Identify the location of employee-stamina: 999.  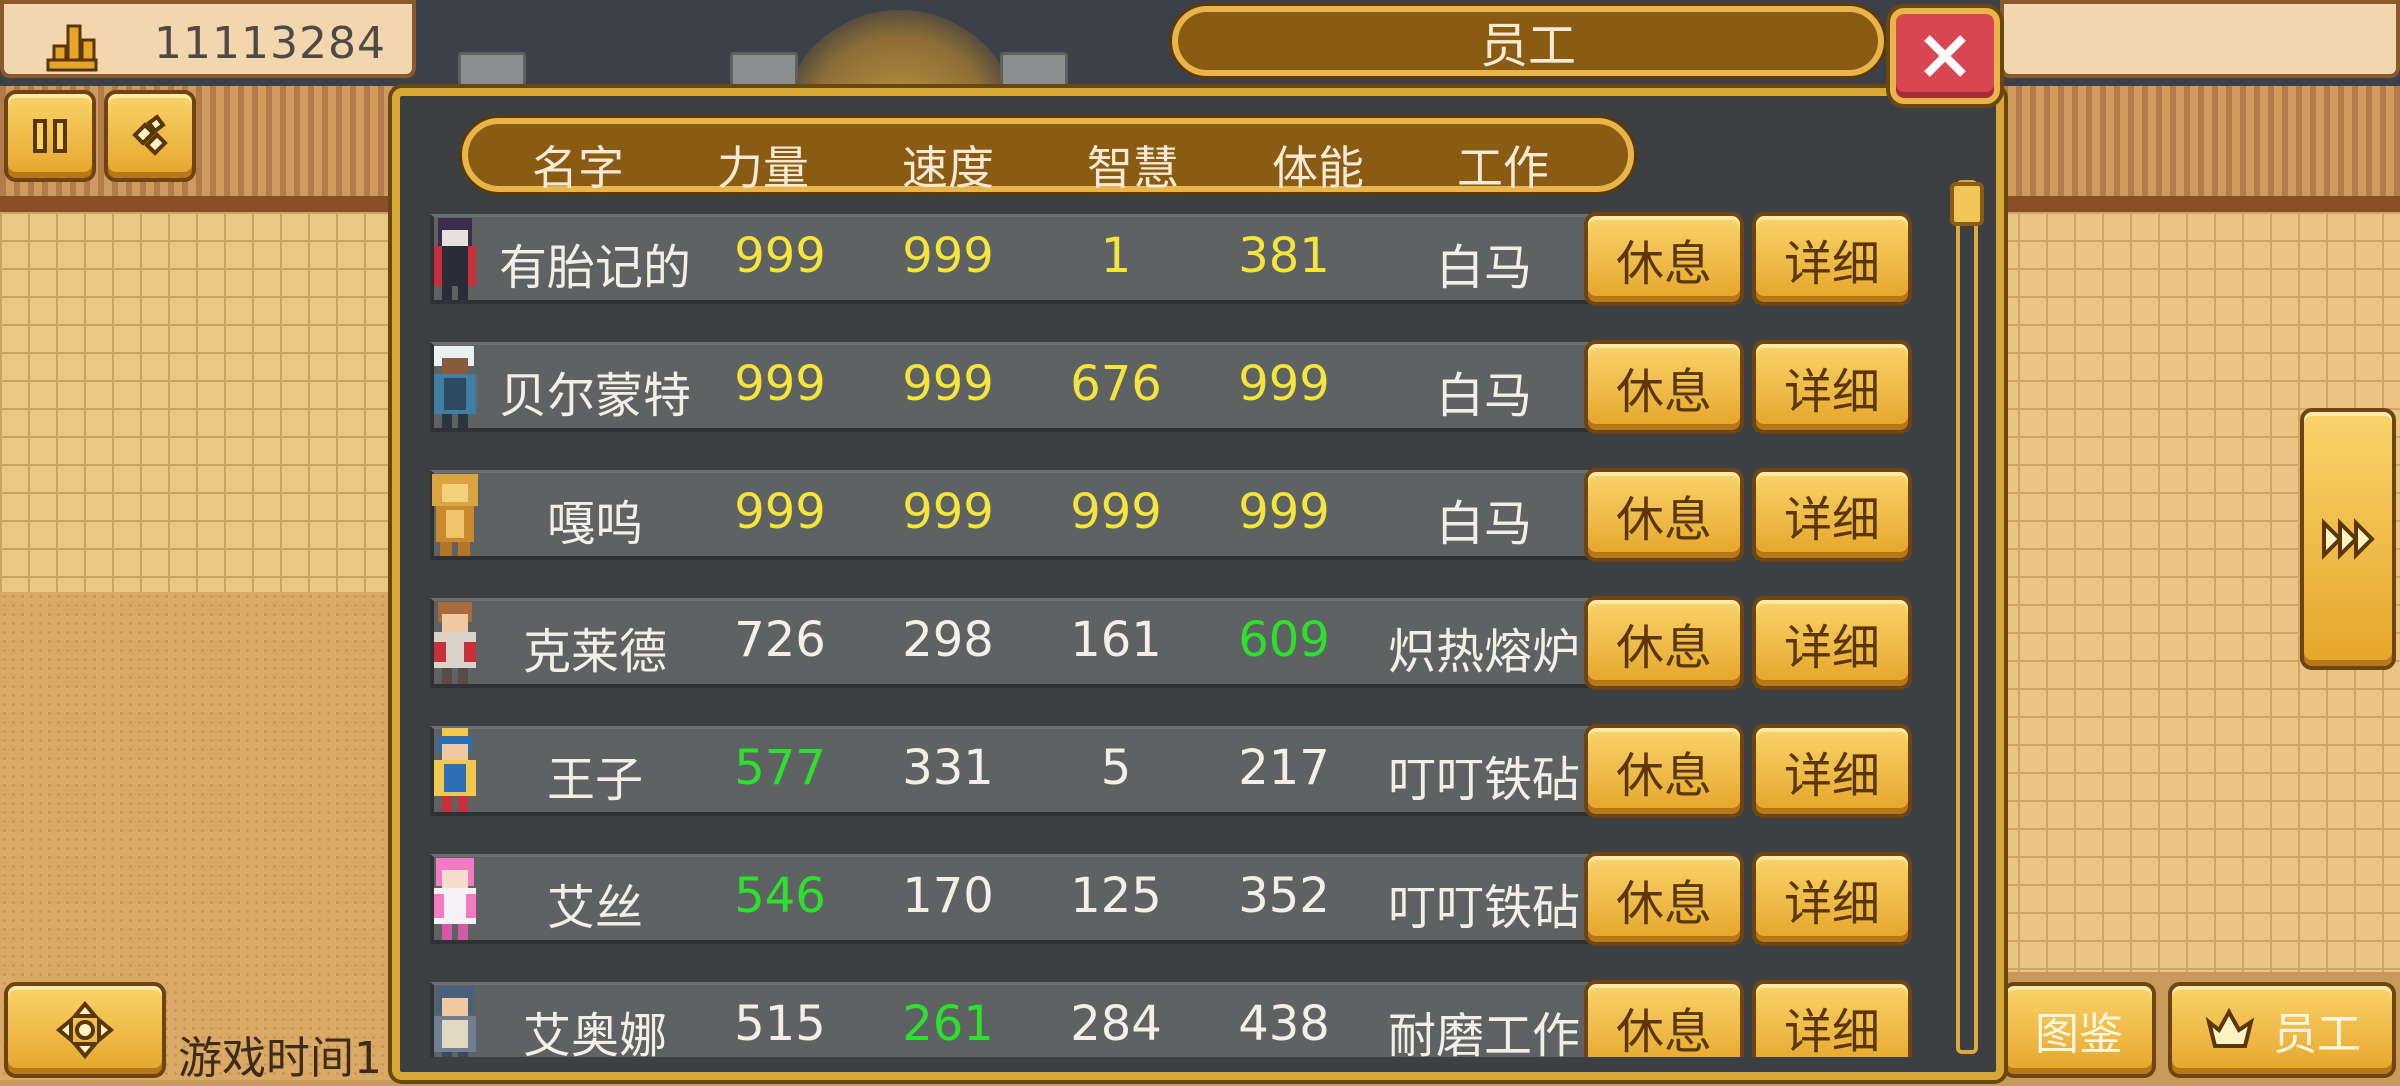
(1284, 384).